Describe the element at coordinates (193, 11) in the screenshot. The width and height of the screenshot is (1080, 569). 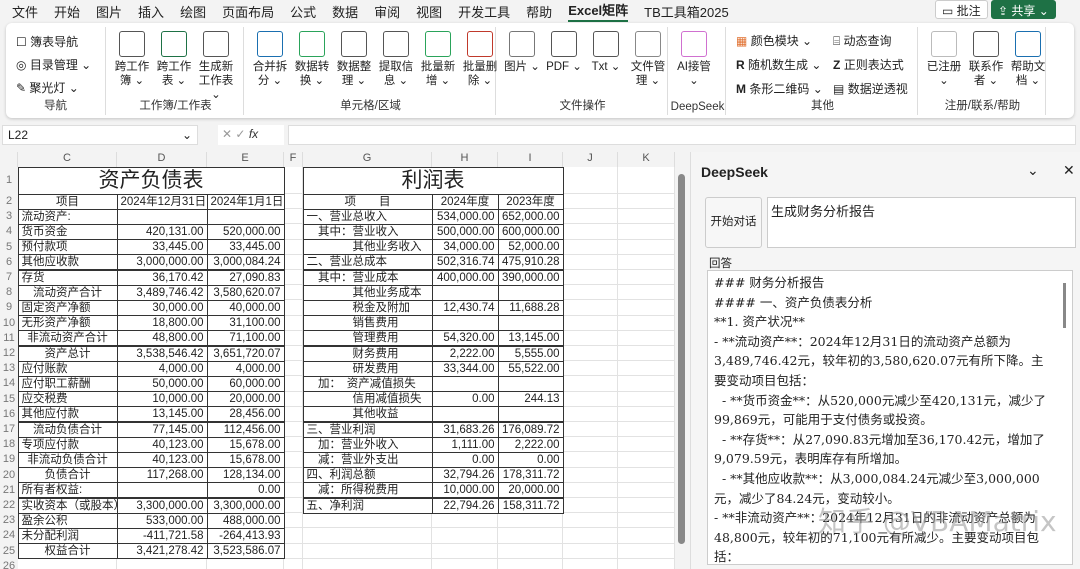
I see `menu-tab: 绘图` at that location.